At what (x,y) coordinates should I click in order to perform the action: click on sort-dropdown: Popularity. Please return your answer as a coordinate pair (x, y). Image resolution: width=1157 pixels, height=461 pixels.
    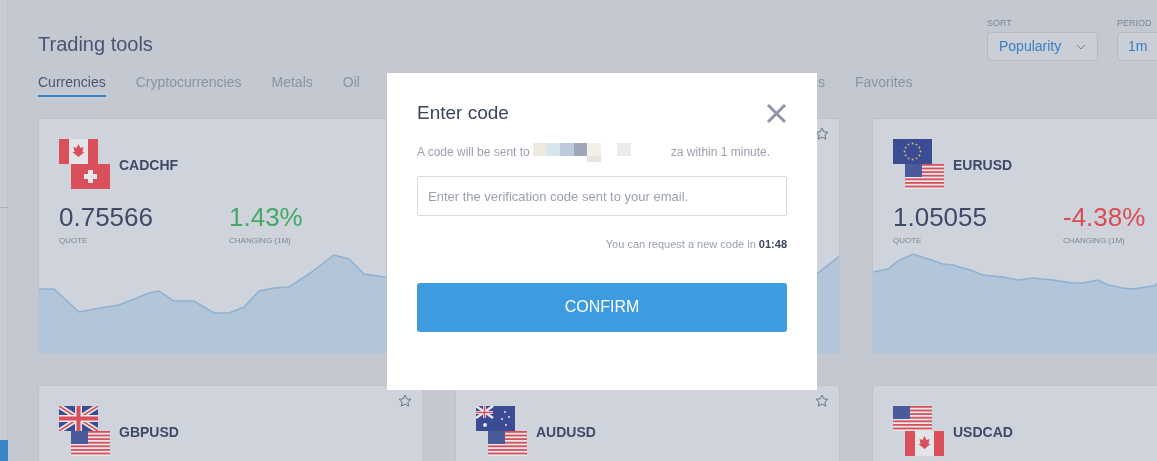
    Looking at the image, I should click on (1042, 46).